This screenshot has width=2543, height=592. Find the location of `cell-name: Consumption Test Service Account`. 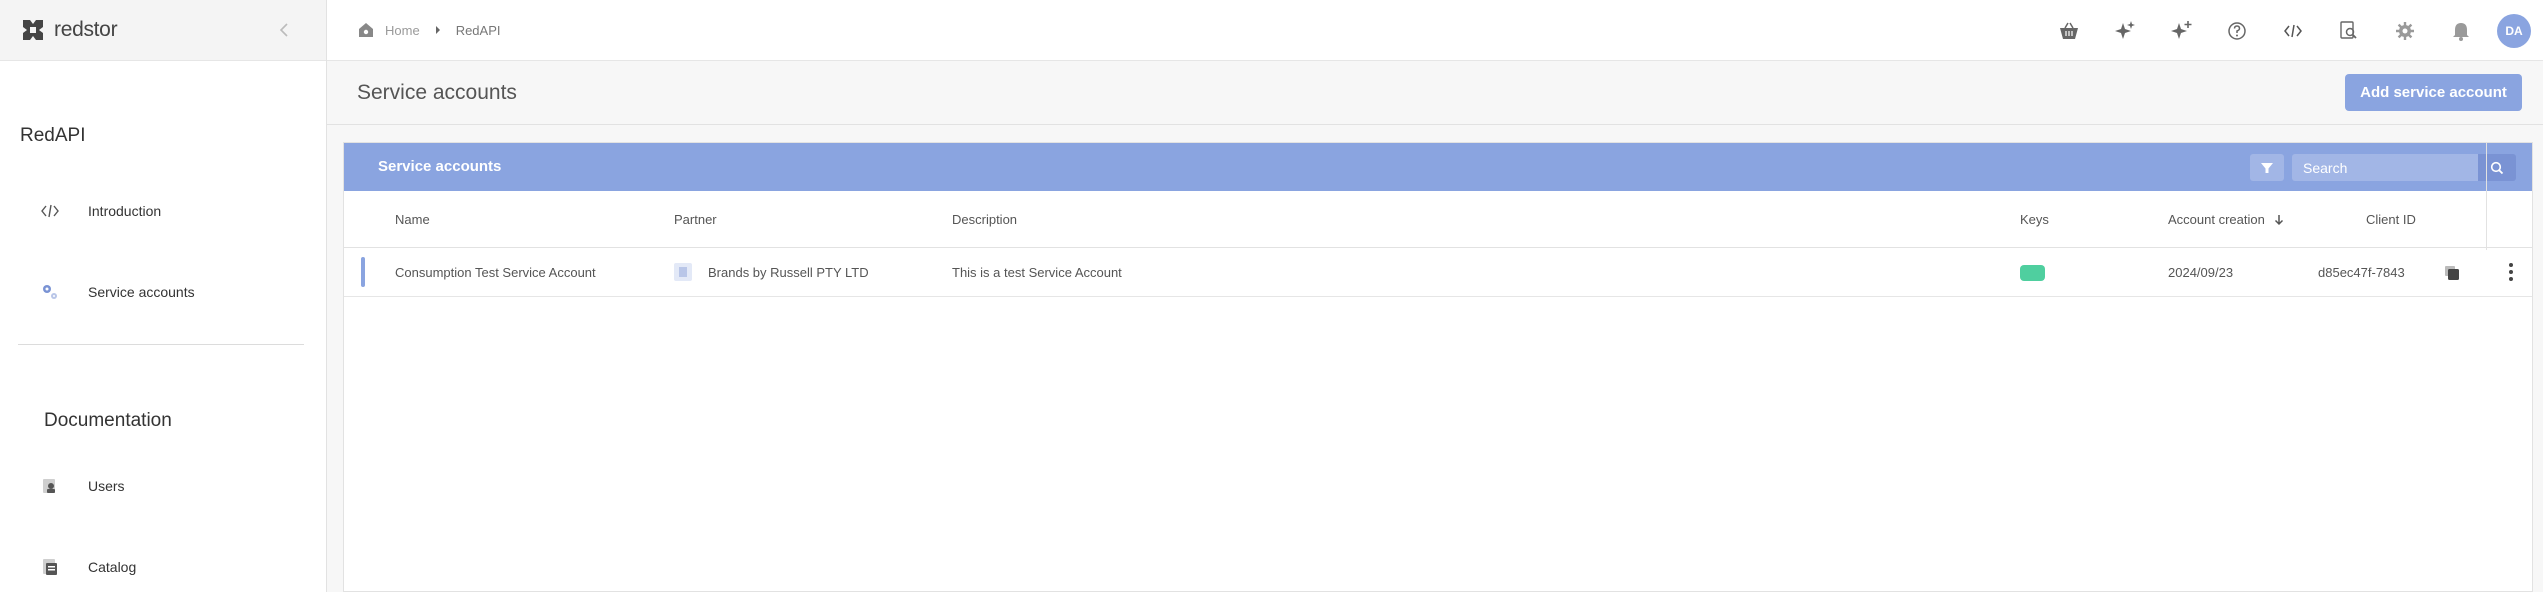

cell-name: Consumption Test Service Account is located at coordinates (495, 272).